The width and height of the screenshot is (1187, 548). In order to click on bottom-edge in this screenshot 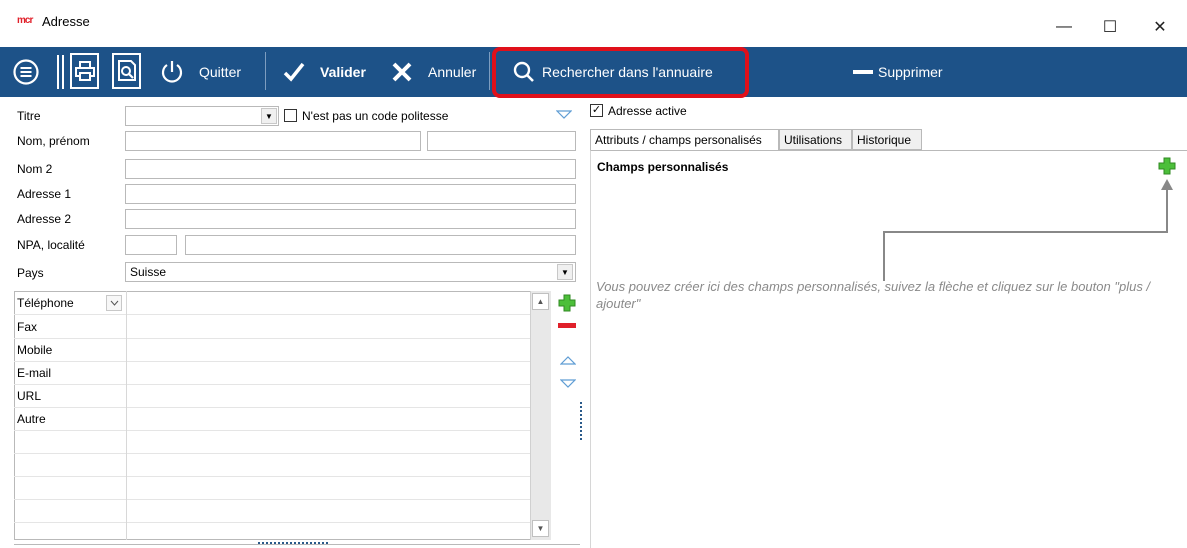, I will do `click(297, 546)`.